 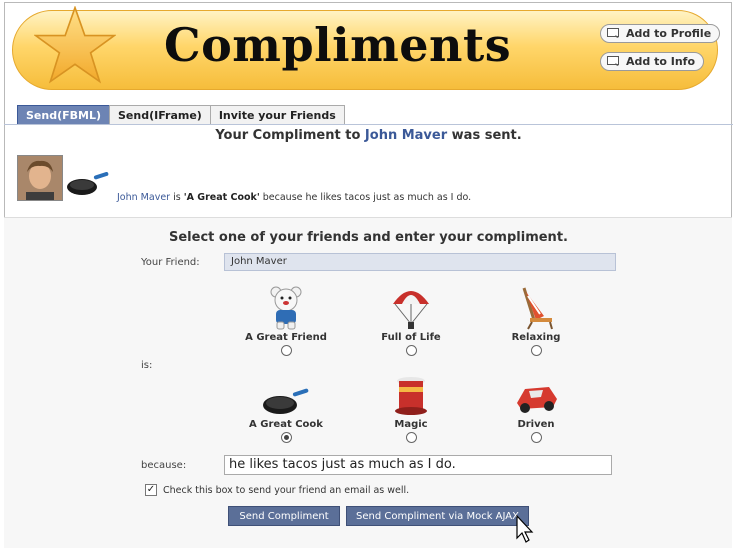 What do you see at coordinates (411, 437) in the screenshot?
I see `radio-magic` at bounding box center [411, 437].